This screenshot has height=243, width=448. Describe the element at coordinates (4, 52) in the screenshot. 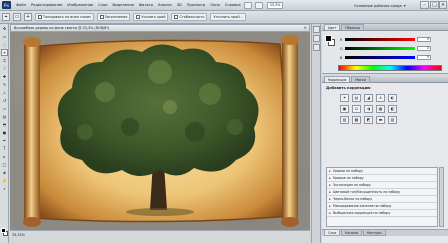

I see `quick-select-tool-icon: ⌖` at that location.